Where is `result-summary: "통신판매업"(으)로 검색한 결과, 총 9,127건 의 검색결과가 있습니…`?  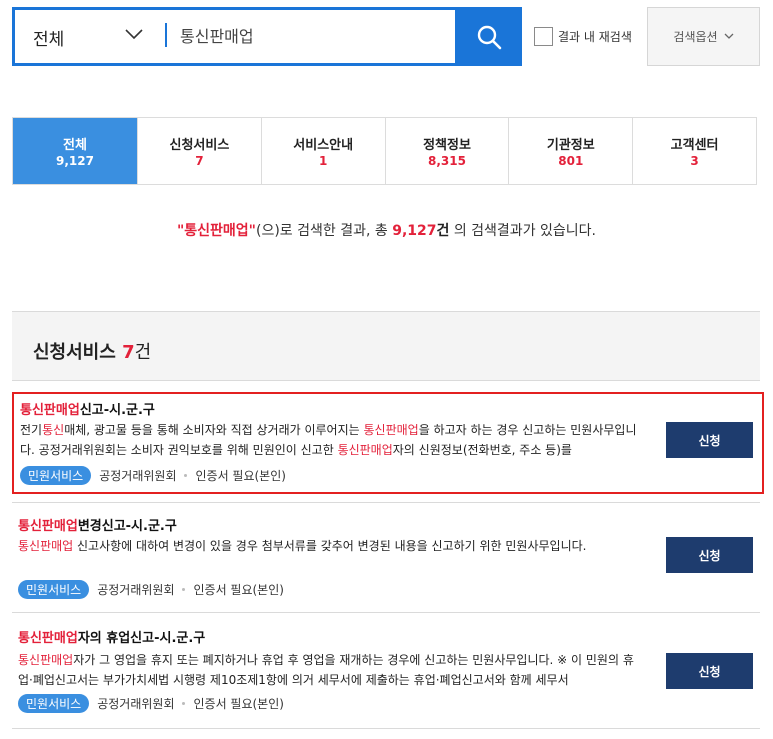 result-summary: "통신판매업"(으)로 검색한 결과, 총 9,127건 의 검색결과가 있습니… is located at coordinates (386, 230).